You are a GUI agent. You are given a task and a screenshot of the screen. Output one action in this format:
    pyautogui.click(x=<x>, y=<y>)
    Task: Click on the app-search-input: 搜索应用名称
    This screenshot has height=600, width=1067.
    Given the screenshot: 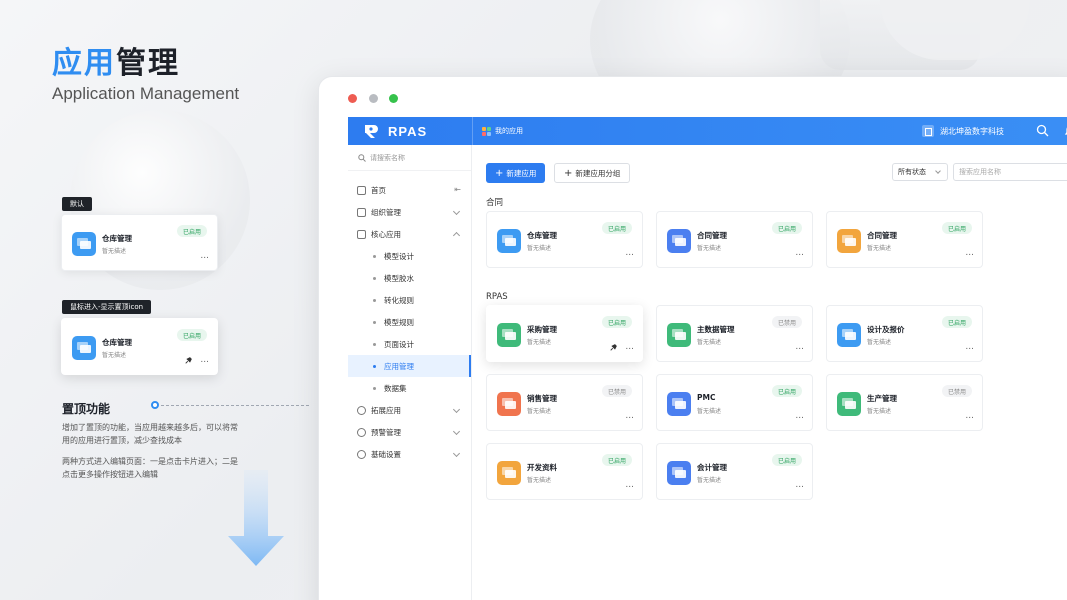 What is the action you would take?
    pyautogui.click(x=1010, y=172)
    